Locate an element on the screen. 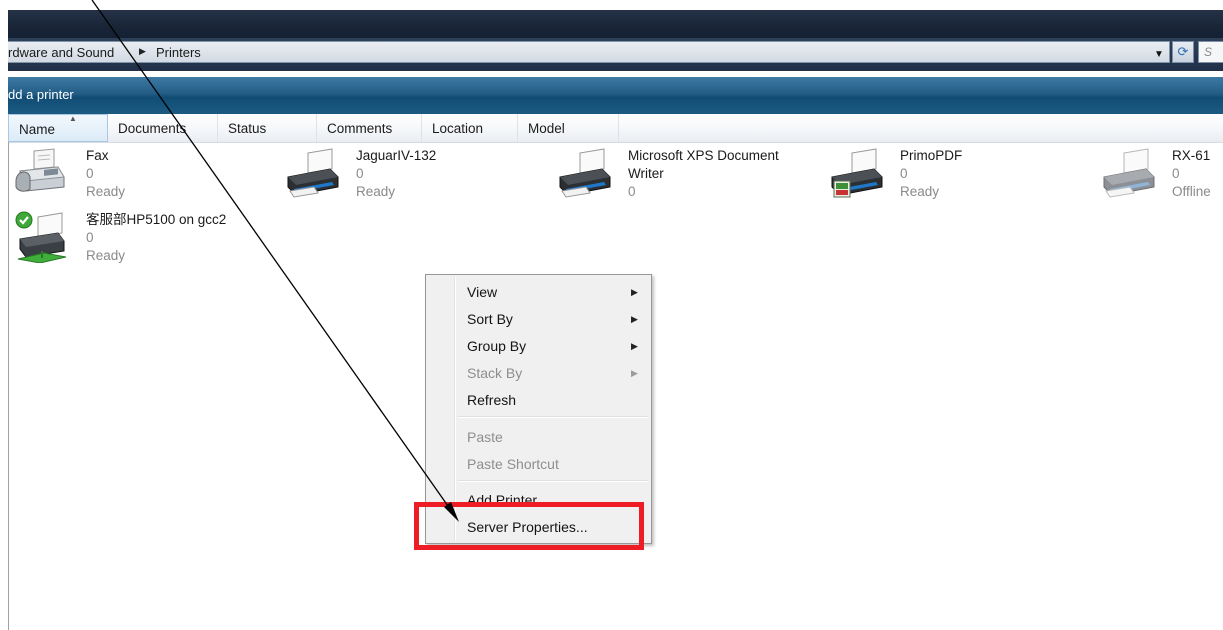 This screenshot has width=1223, height=630. printer-name: PrimoPDF is located at coordinates (931, 155).